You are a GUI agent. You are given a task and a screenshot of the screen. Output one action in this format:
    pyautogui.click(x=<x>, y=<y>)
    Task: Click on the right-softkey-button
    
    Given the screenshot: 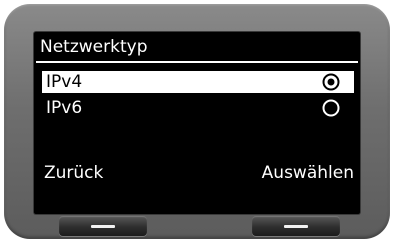 What is the action you would take?
    pyautogui.click(x=296, y=226)
    